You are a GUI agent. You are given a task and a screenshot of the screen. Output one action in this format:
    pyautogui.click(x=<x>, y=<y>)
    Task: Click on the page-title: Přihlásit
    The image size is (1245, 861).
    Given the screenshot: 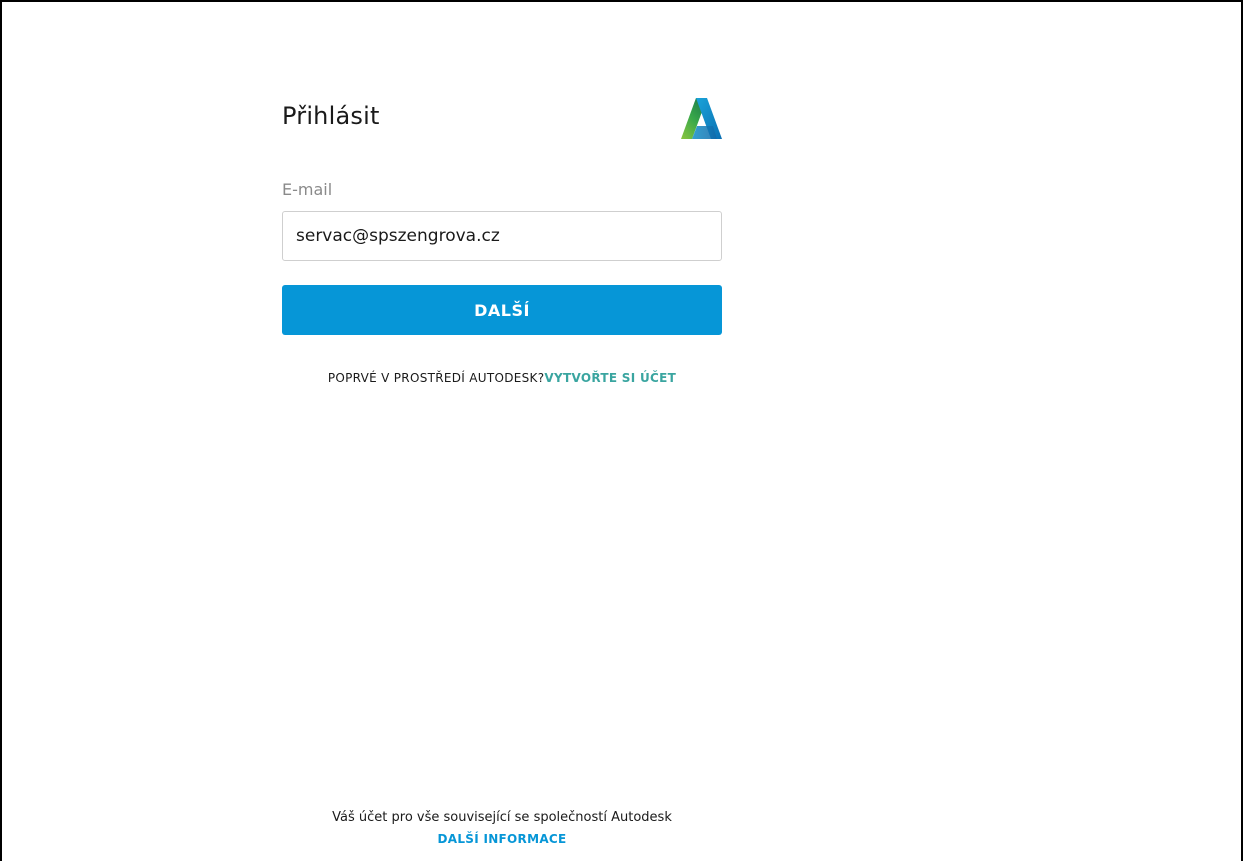 What is the action you would take?
    pyautogui.click(x=331, y=116)
    